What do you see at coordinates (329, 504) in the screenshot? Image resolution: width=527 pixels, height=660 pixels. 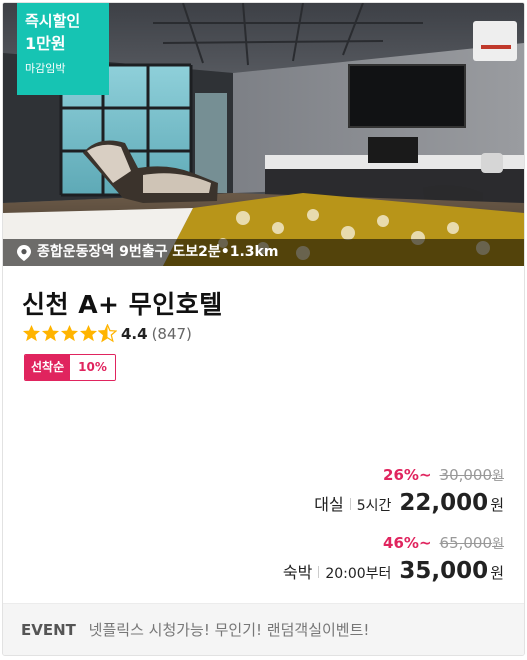 I see `stay-type: 대실` at bounding box center [329, 504].